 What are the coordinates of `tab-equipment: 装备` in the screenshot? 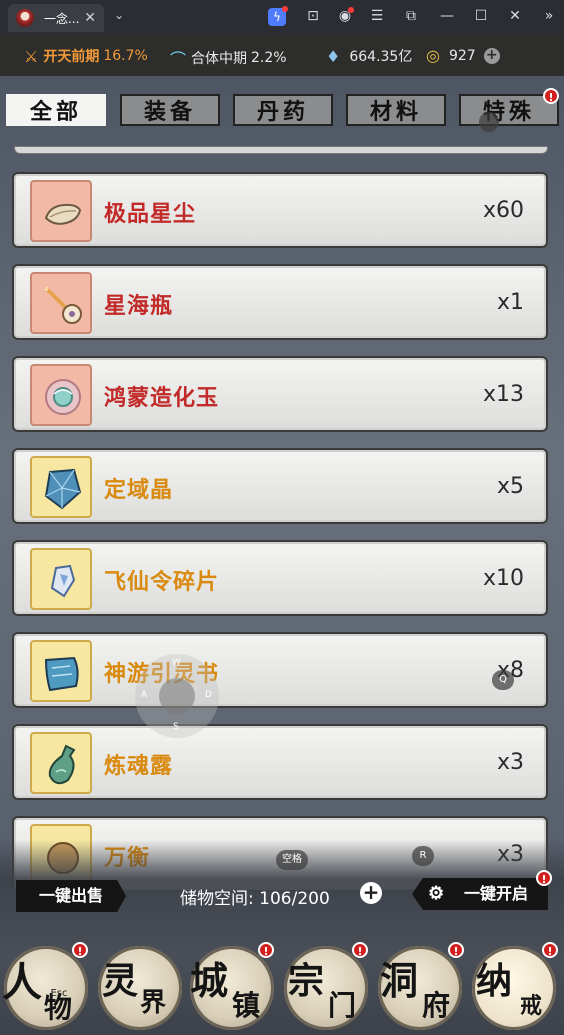 It's located at (170, 110).